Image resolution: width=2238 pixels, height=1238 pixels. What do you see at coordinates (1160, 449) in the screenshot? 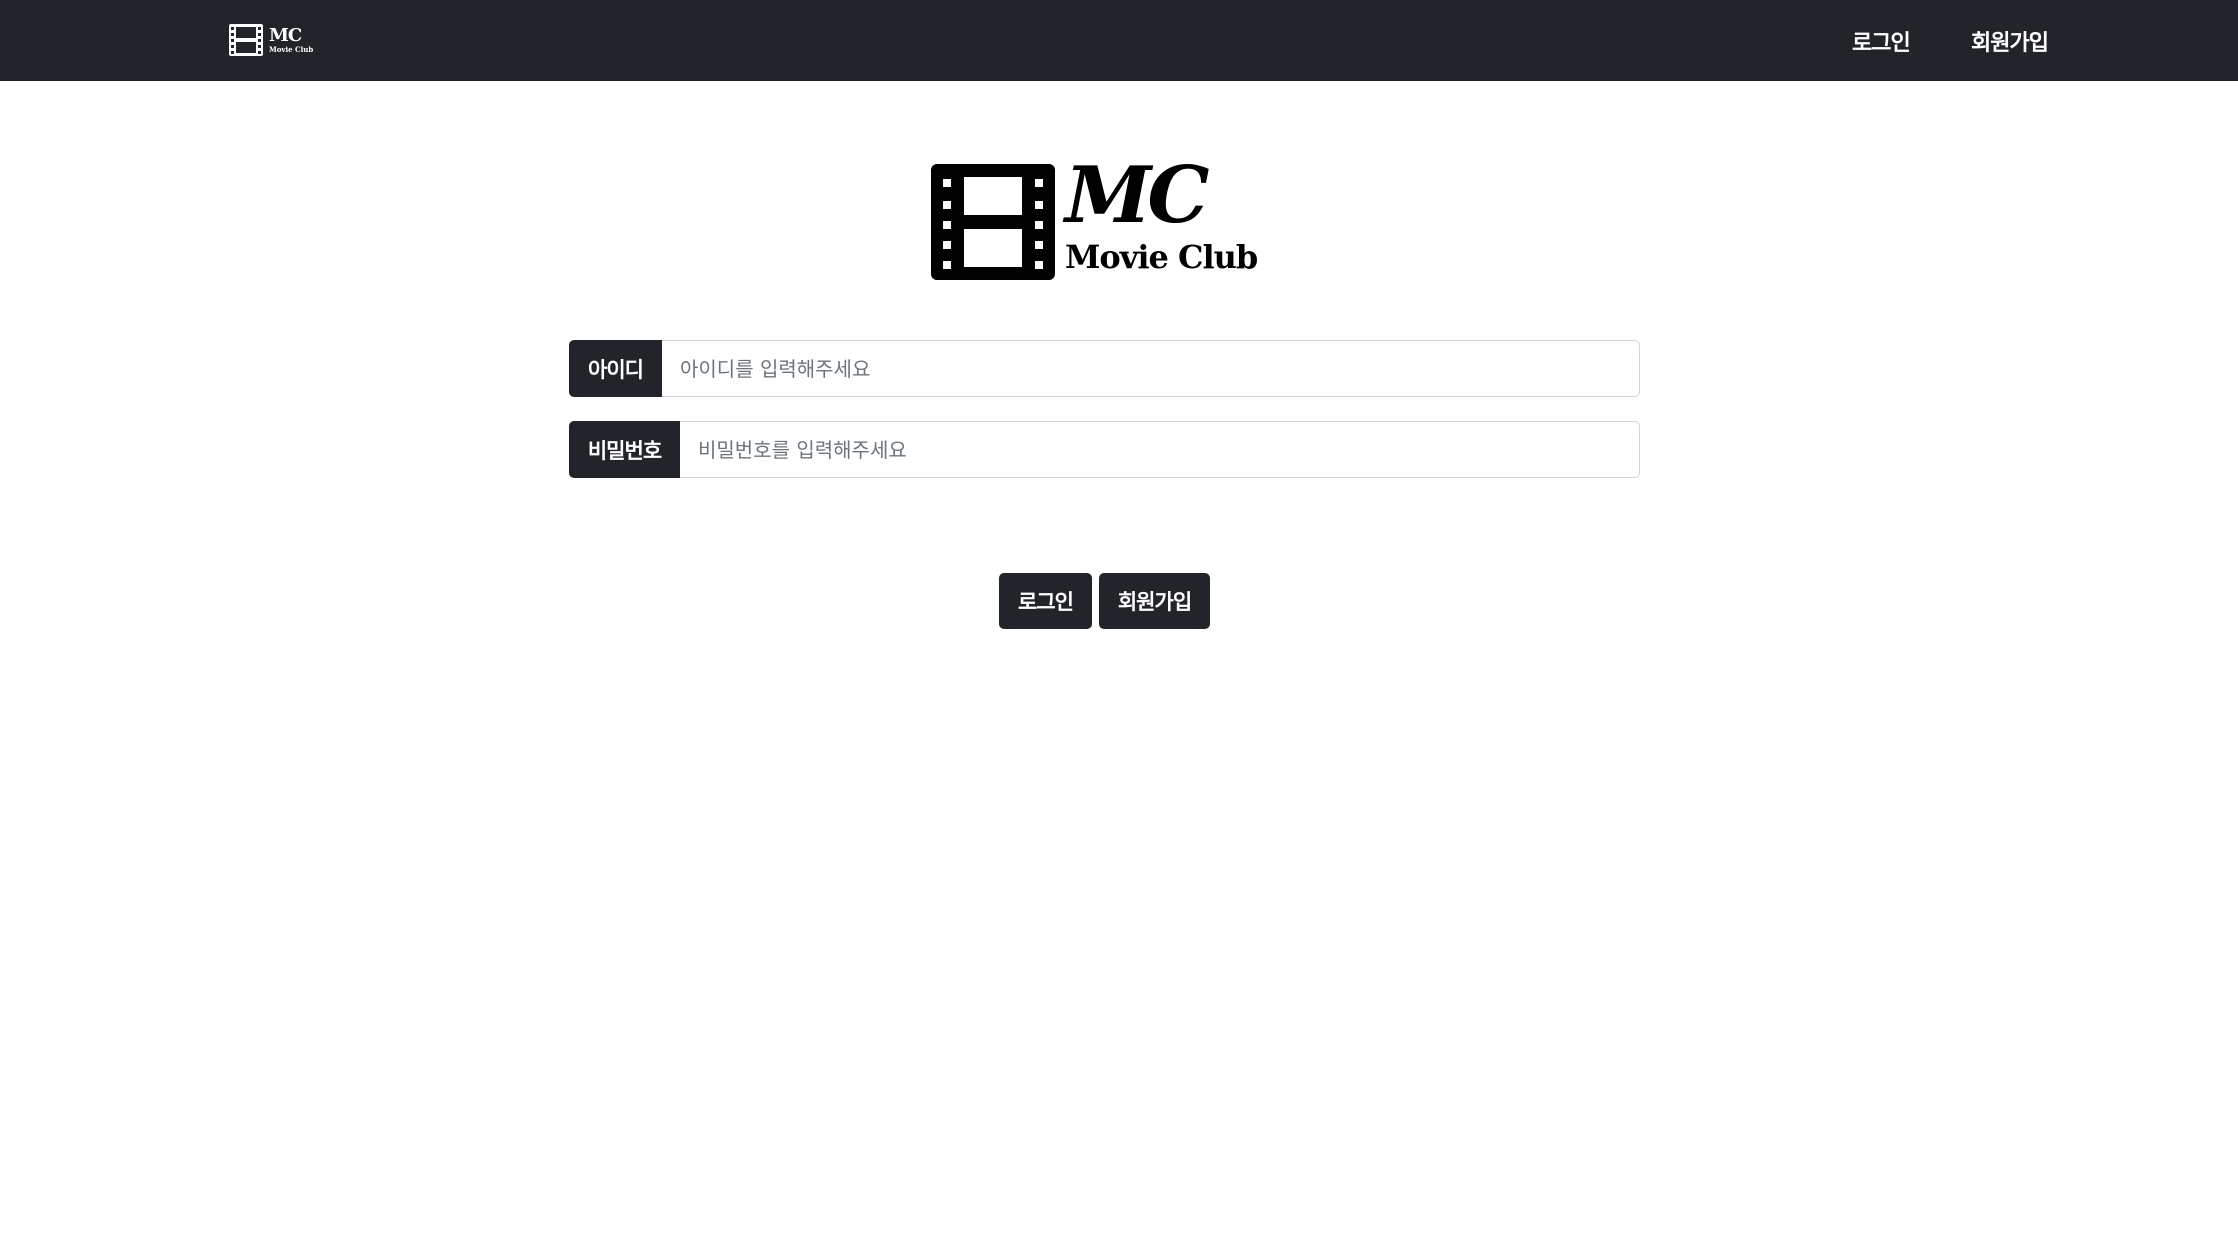
I see `password-input` at bounding box center [1160, 449].